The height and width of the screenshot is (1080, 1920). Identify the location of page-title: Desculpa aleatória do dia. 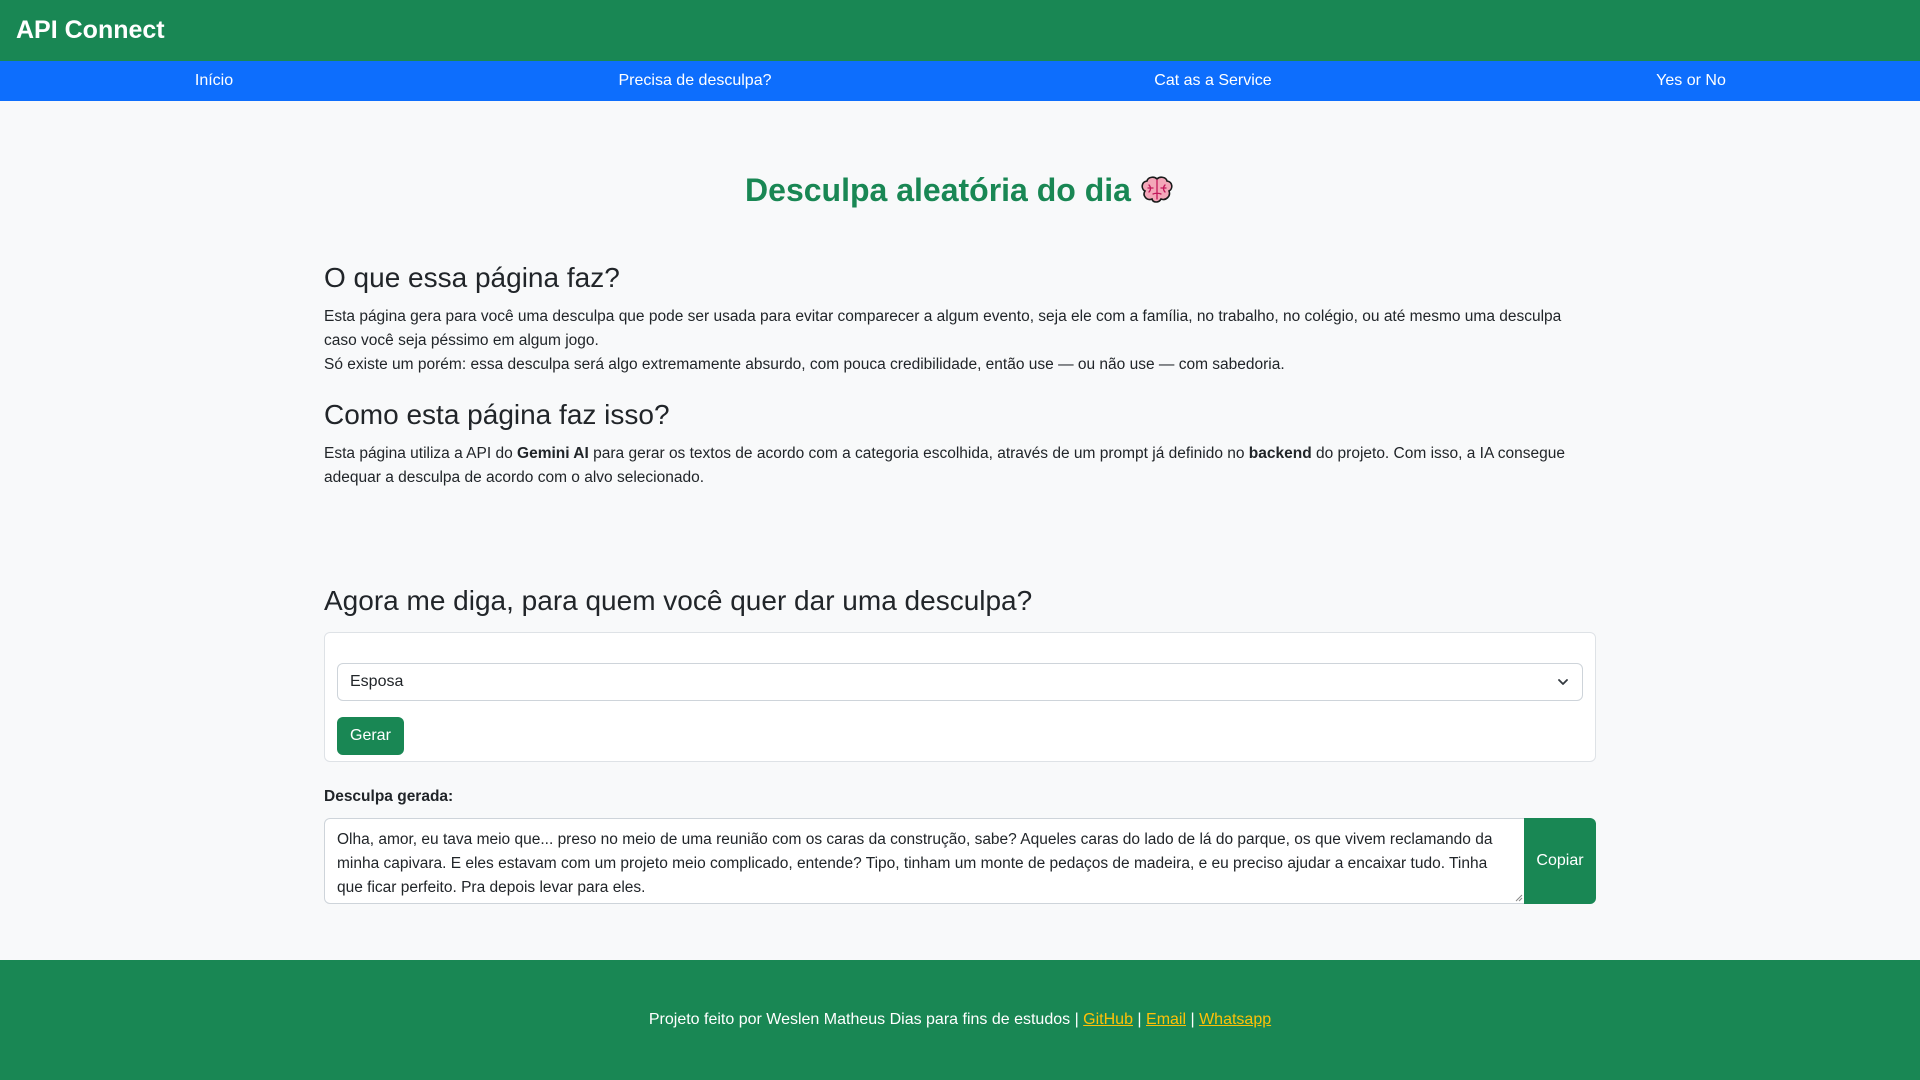
(960, 190).